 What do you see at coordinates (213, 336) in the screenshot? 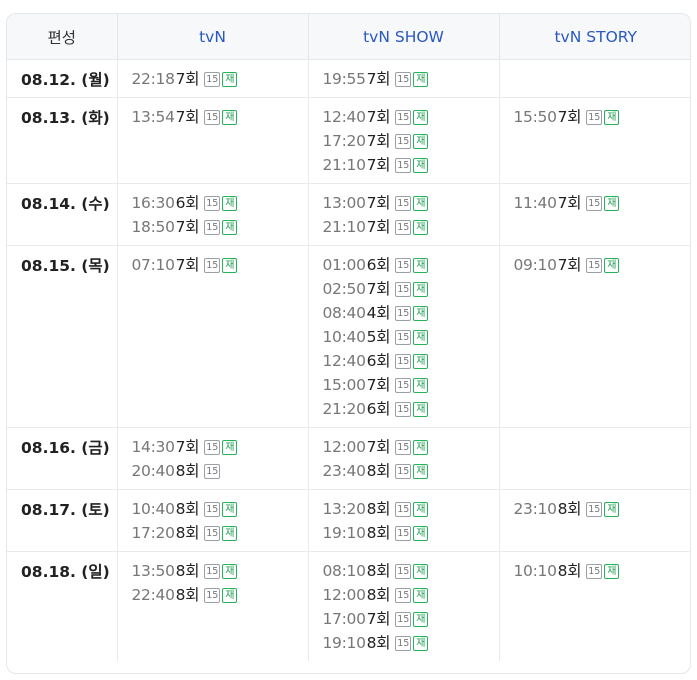
I see `schedule-cell-tvn: 07:10 7회 15 재` at bounding box center [213, 336].